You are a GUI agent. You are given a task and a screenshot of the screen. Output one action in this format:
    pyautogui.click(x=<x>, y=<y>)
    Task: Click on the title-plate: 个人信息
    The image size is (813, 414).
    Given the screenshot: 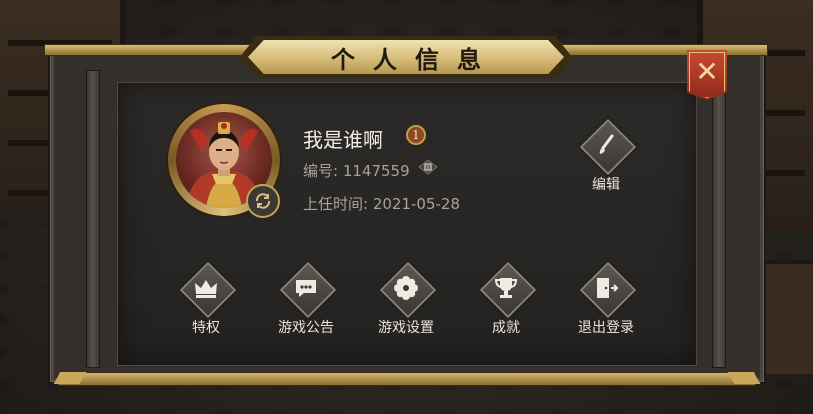 What is the action you would take?
    pyautogui.click(x=406, y=57)
    